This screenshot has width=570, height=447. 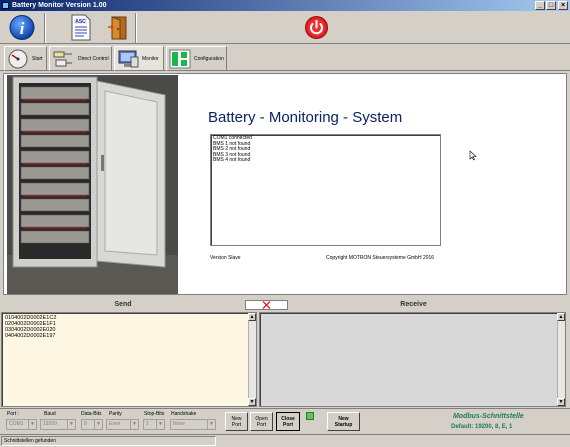 I want to click on version-label: Version Slave, so click(x=225, y=258).